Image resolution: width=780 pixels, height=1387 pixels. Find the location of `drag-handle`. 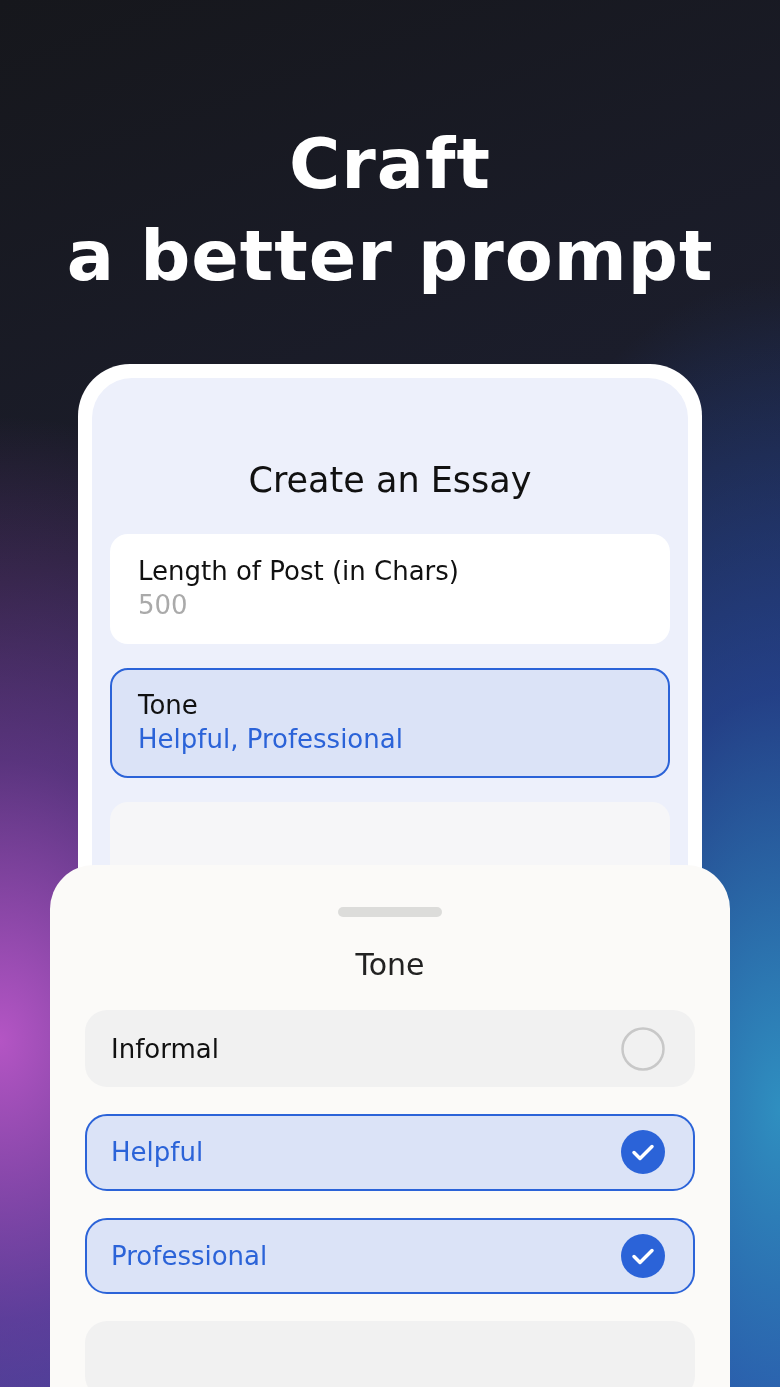

drag-handle is located at coordinates (390, 912).